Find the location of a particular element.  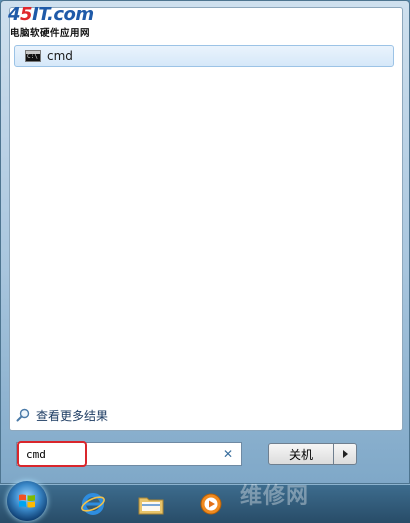

logo-suffix: IT.com is located at coordinates (63, 14).